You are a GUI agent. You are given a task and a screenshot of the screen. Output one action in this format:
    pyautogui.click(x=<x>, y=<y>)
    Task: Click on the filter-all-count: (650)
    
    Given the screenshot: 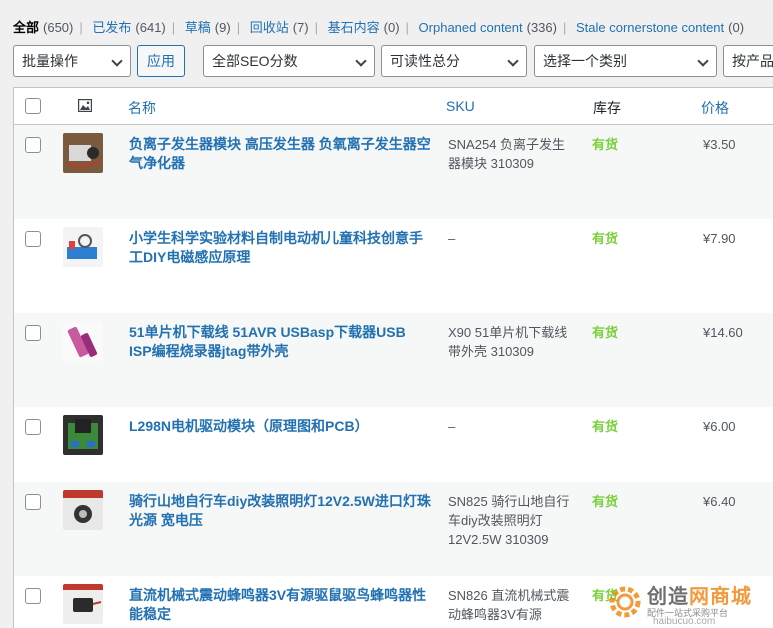 What is the action you would take?
    pyautogui.click(x=58, y=27)
    